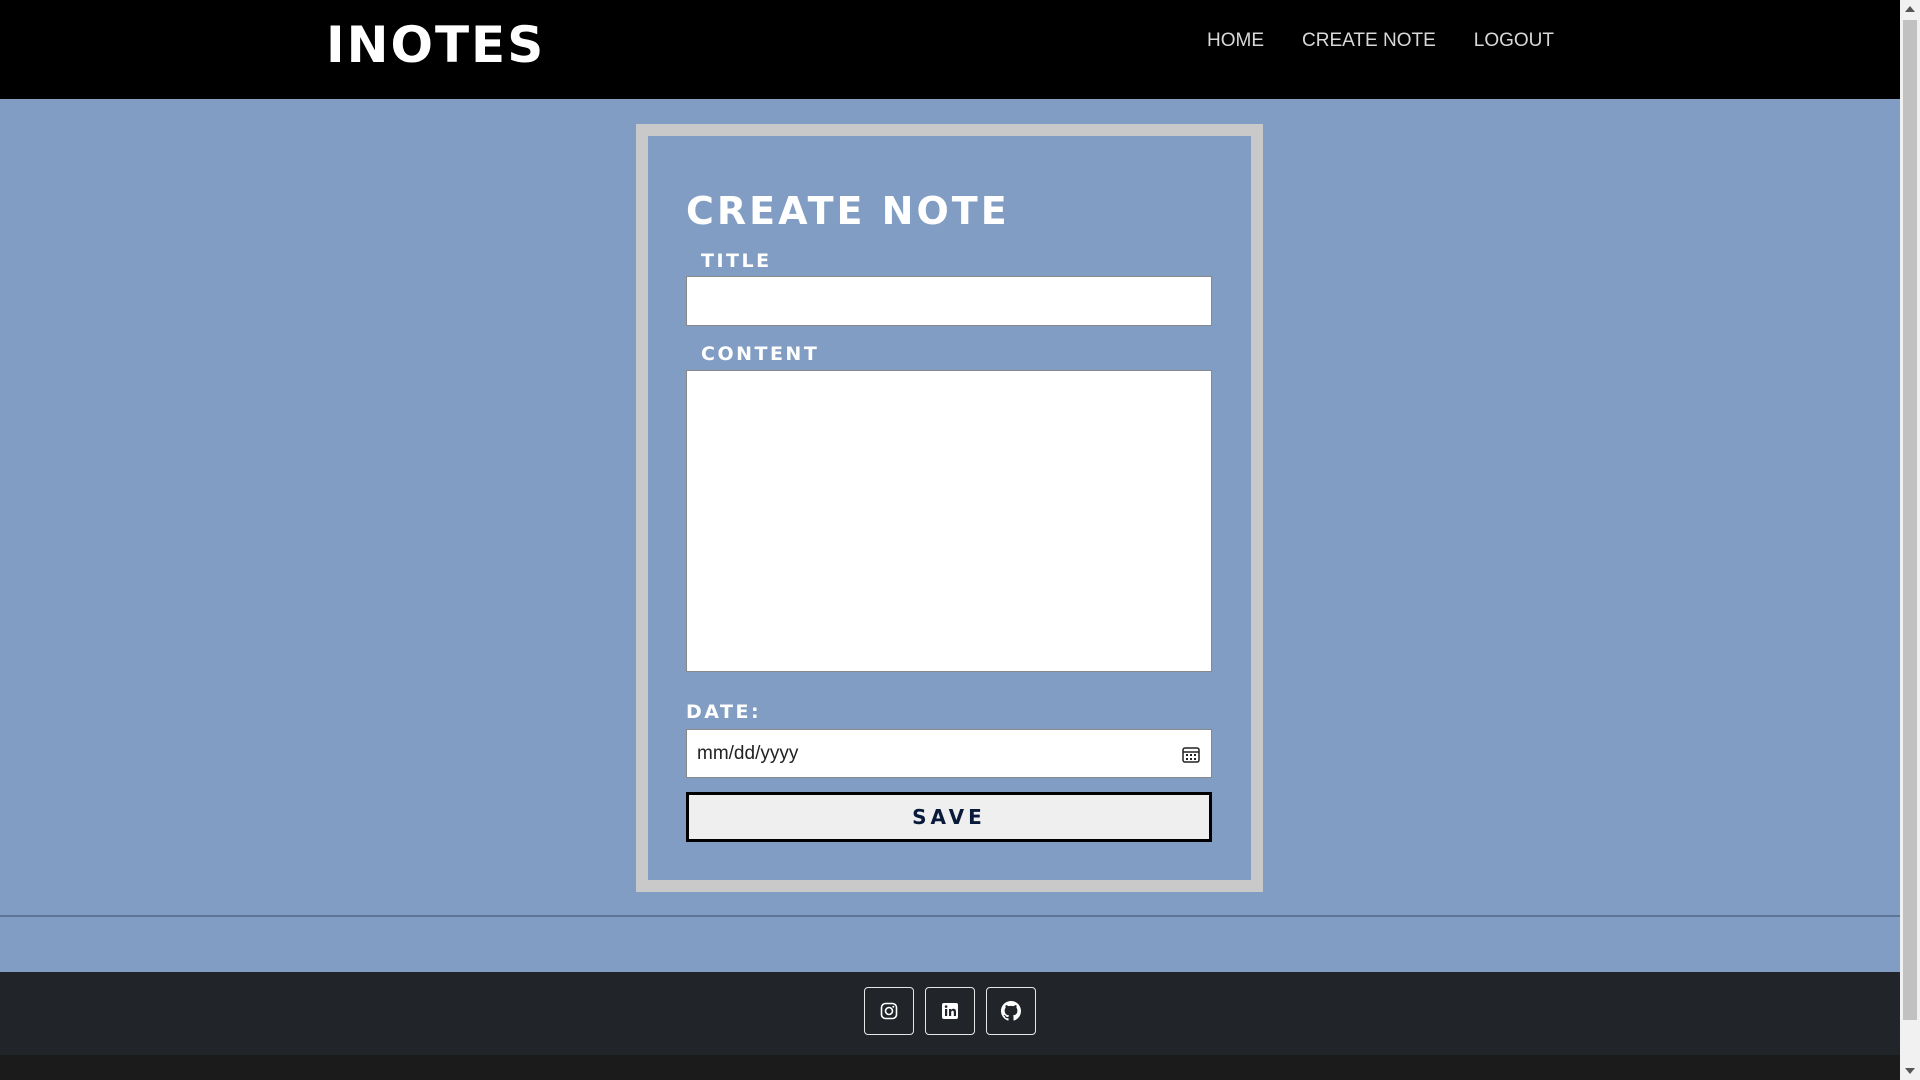  I want to click on calendar-icon, so click(1191, 754).